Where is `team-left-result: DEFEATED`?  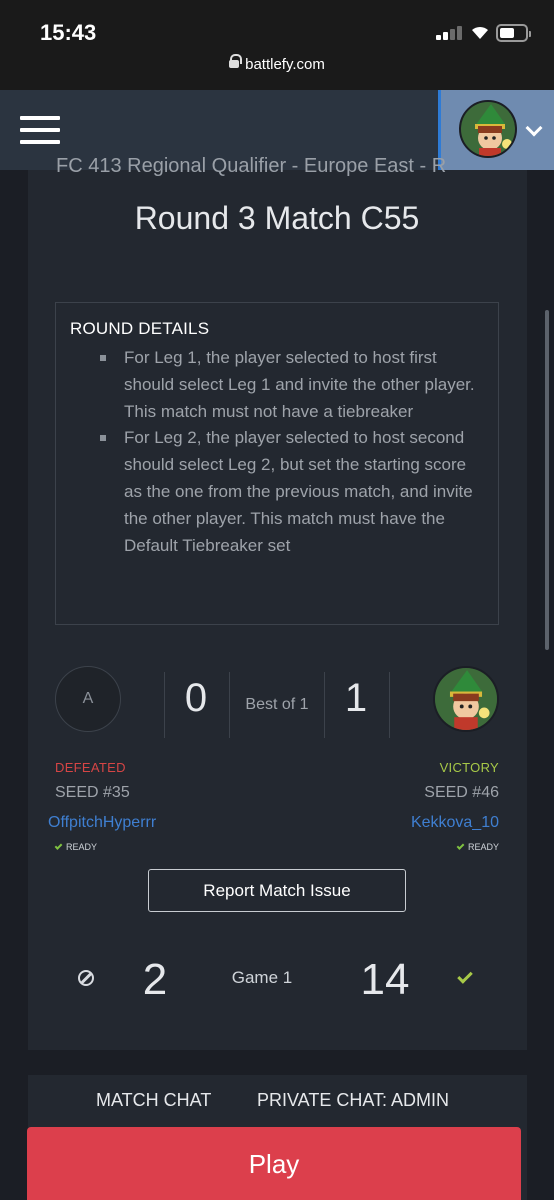
team-left-result: DEFEATED is located at coordinates (90, 767).